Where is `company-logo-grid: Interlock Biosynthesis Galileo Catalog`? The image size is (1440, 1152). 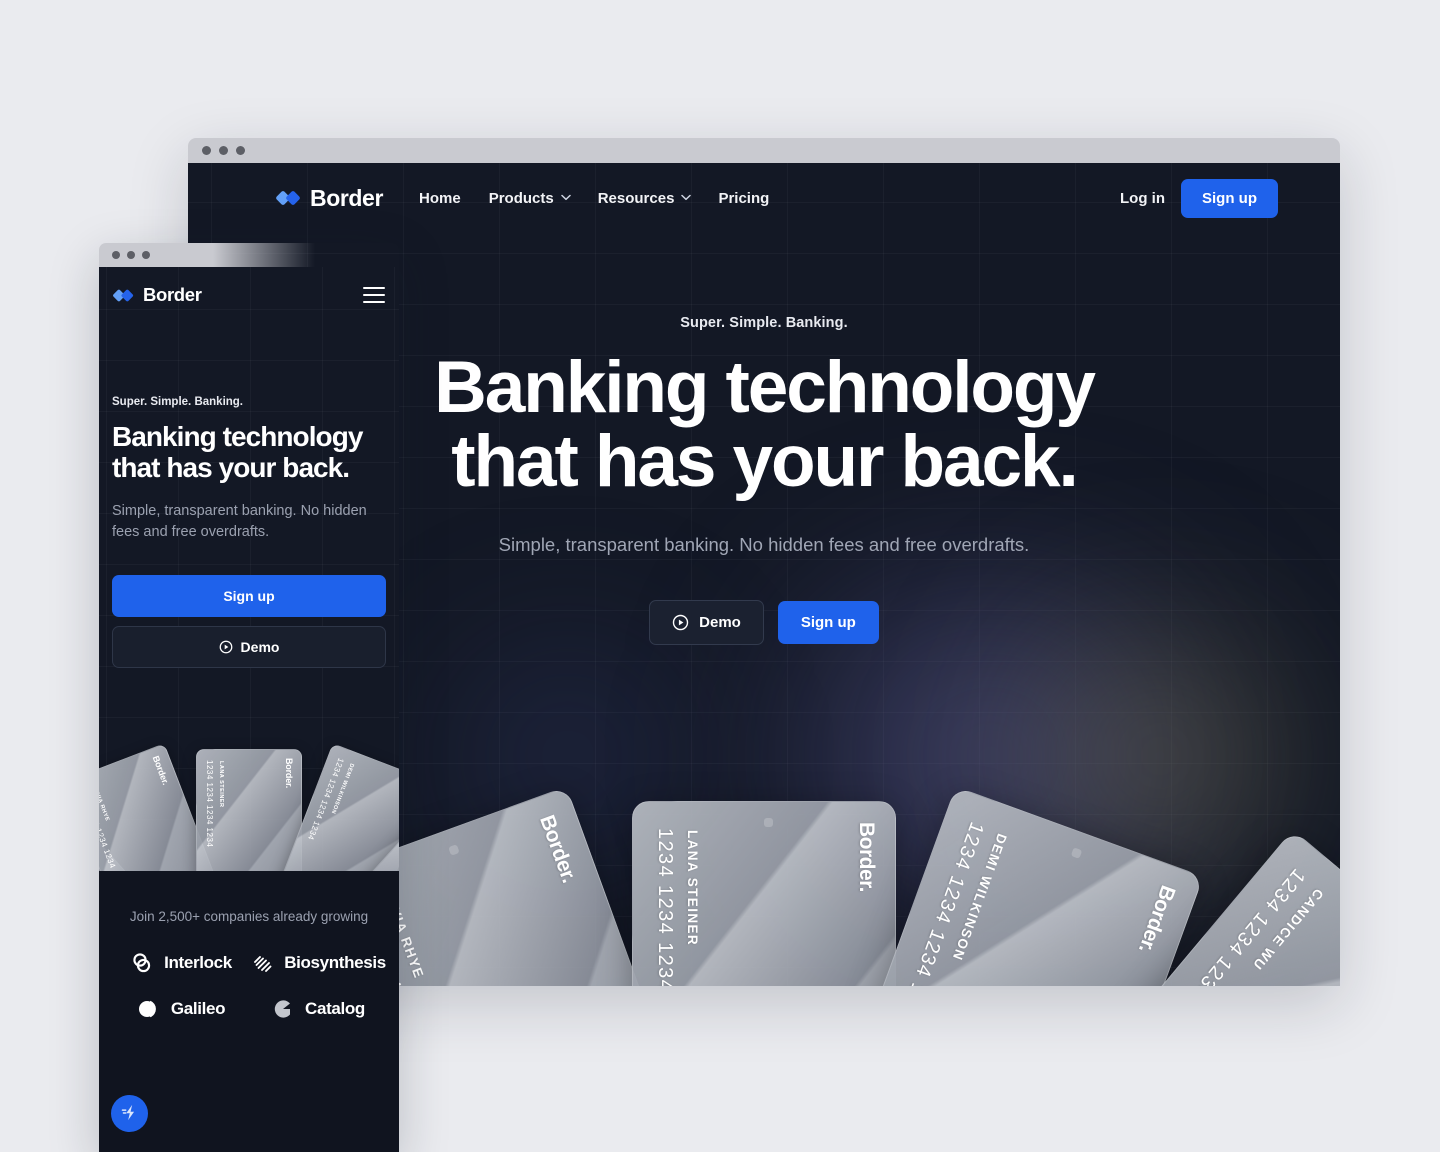 company-logo-grid: Interlock Biosynthesis Galileo Catalog is located at coordinates (249, 986).